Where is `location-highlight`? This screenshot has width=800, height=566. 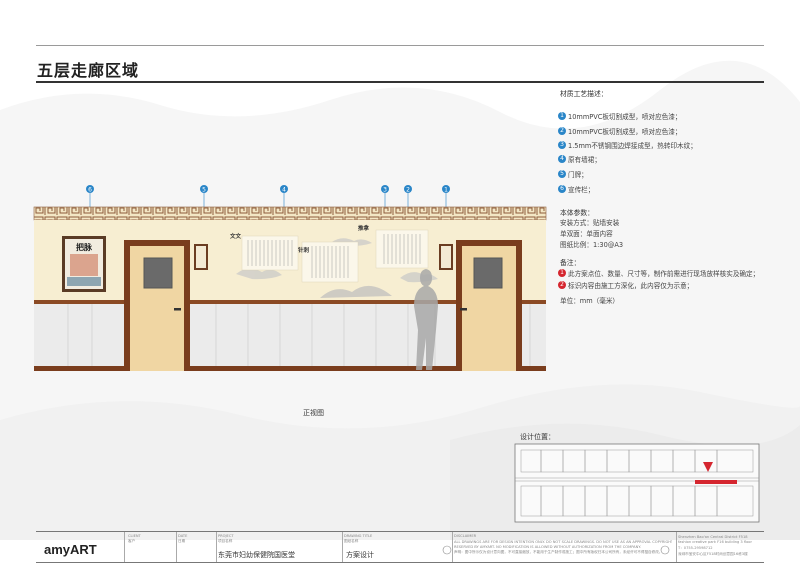
location-highlight is located at coordinates (716, 482).